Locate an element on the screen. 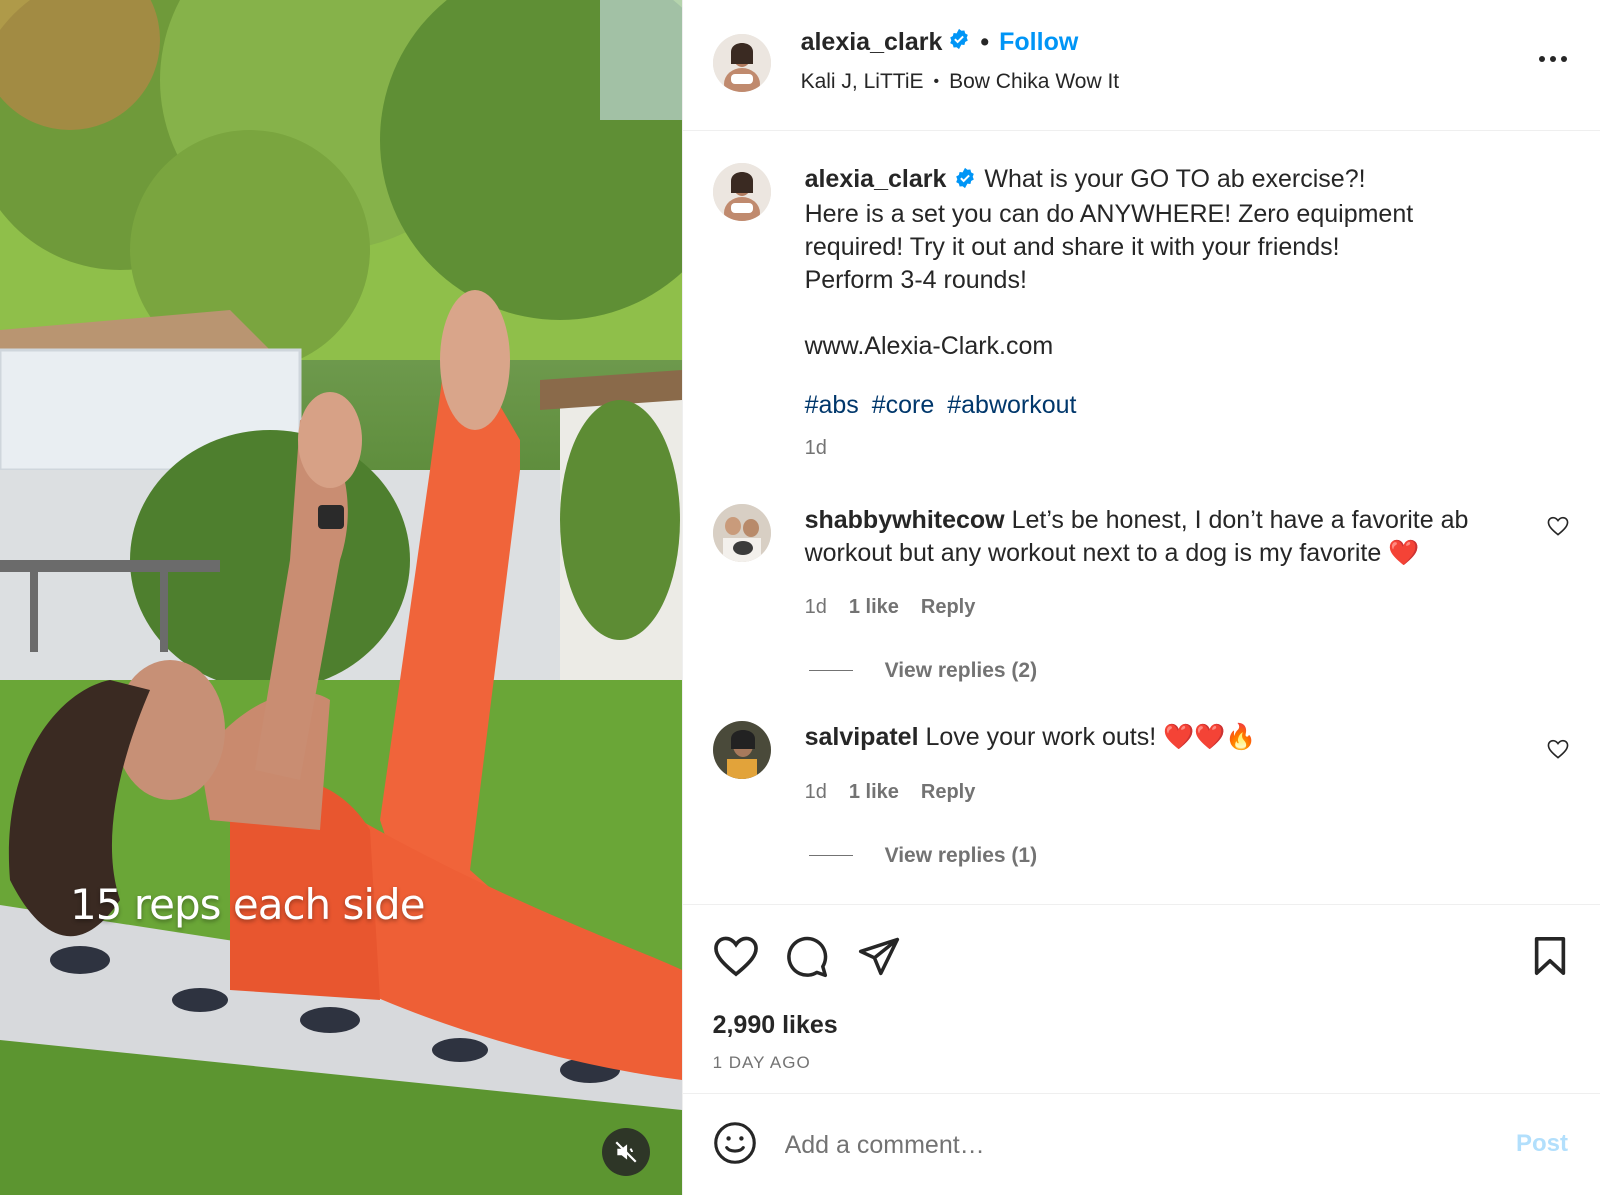  caption-username: alexia_clark is located at coordinates (876, 179).